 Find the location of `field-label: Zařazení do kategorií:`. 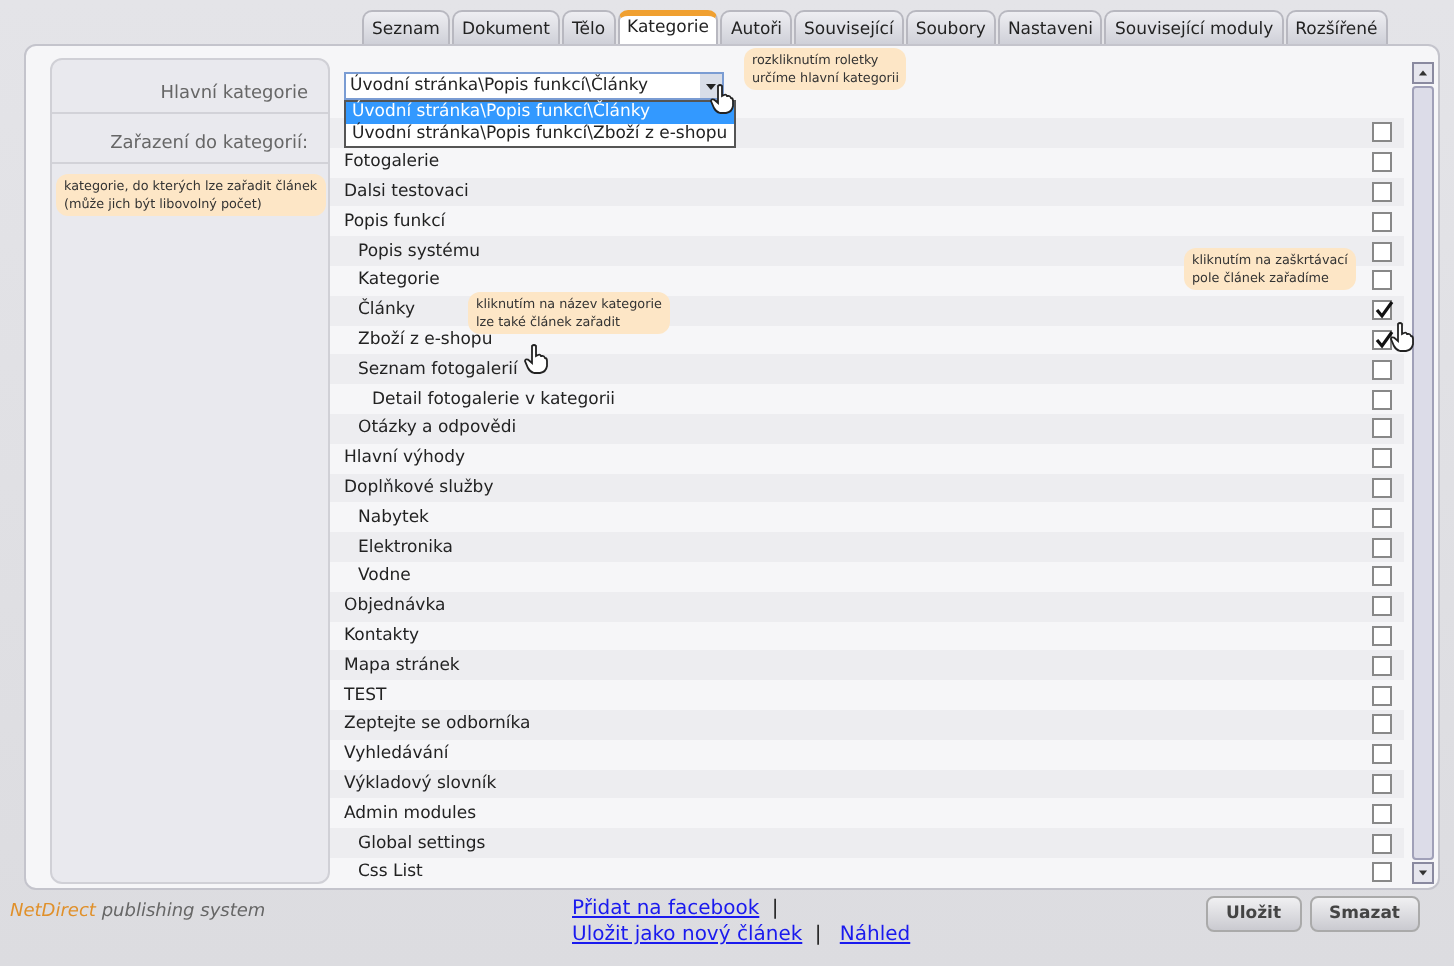

field-label: Zařazení do kategorií: is located at coordinates (190, 145).